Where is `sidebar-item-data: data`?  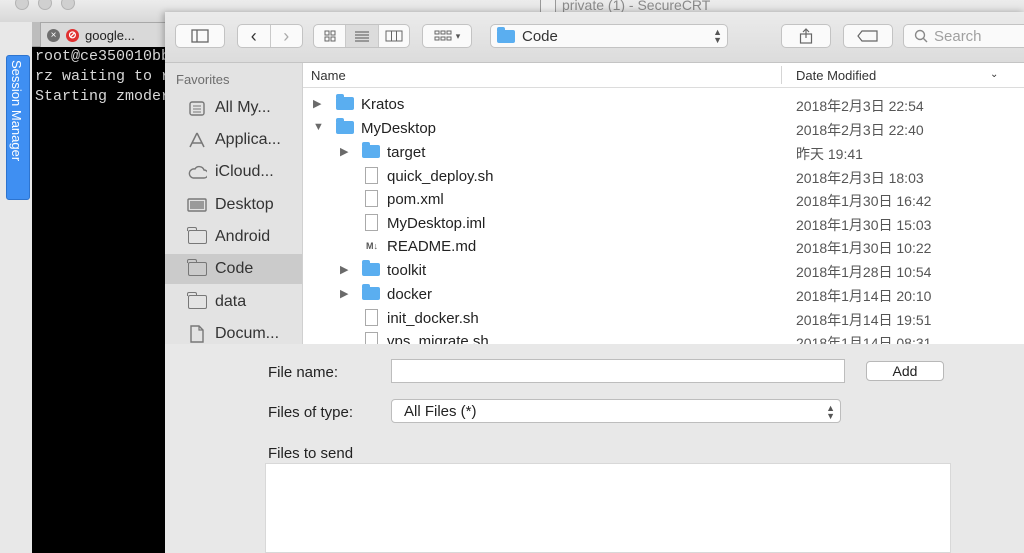
sidebar-item-data: data is located at coordinates (233, 302).